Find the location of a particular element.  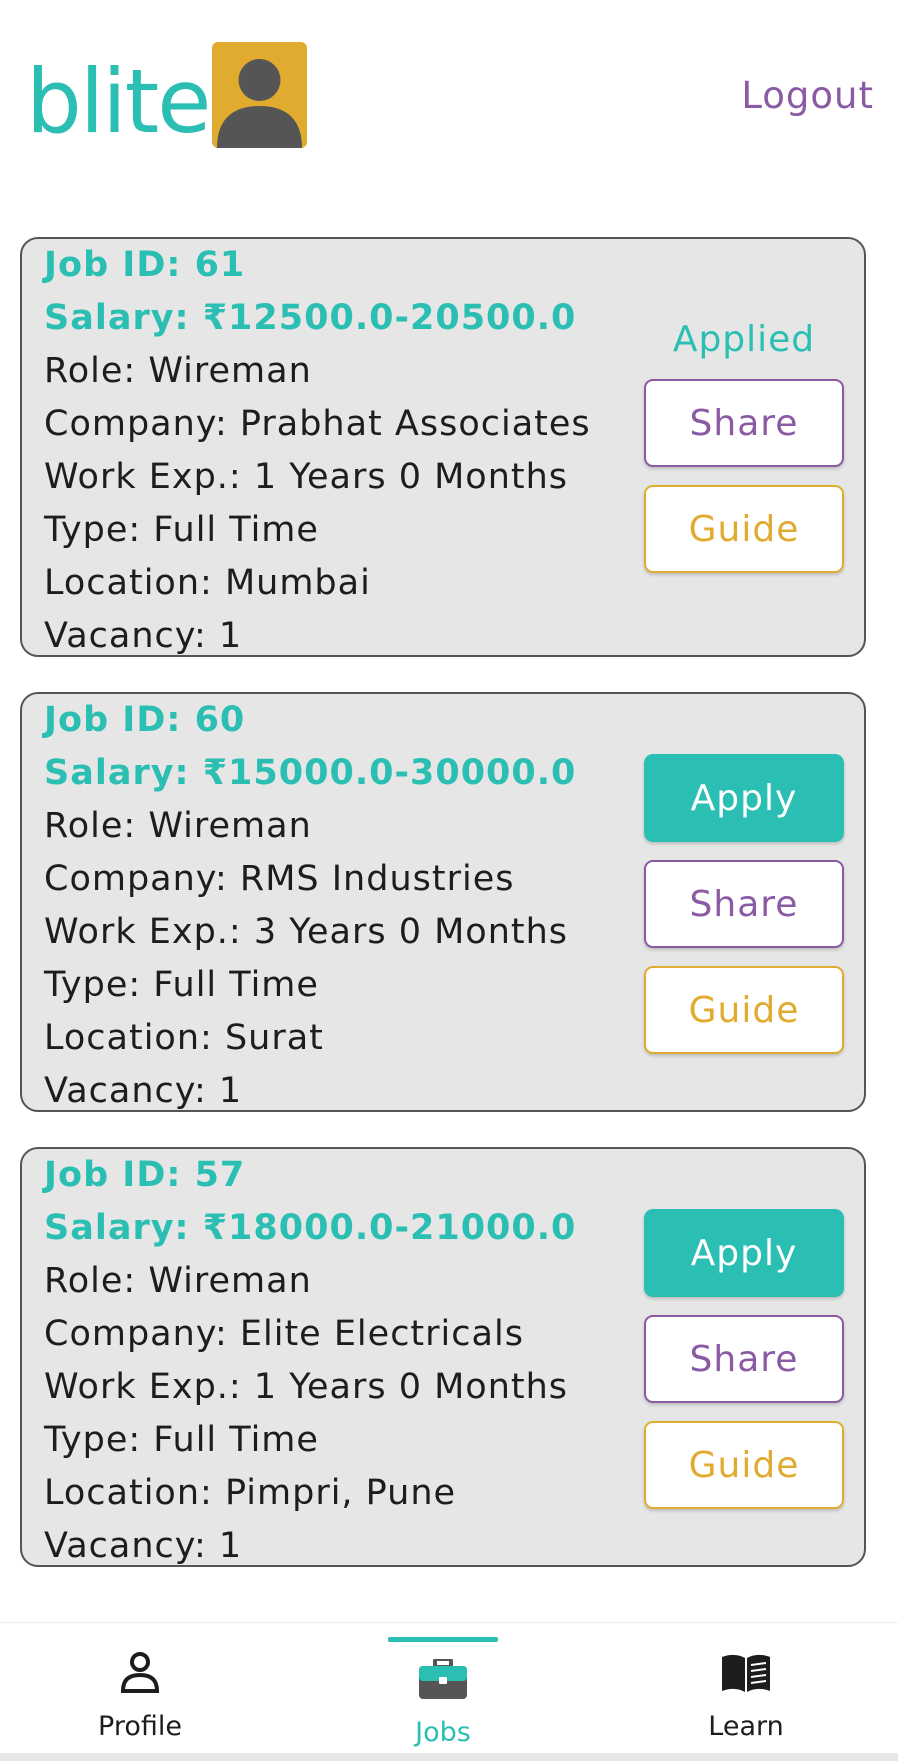

job-id: Job ID: 60 is located at coordinates (145, 720).